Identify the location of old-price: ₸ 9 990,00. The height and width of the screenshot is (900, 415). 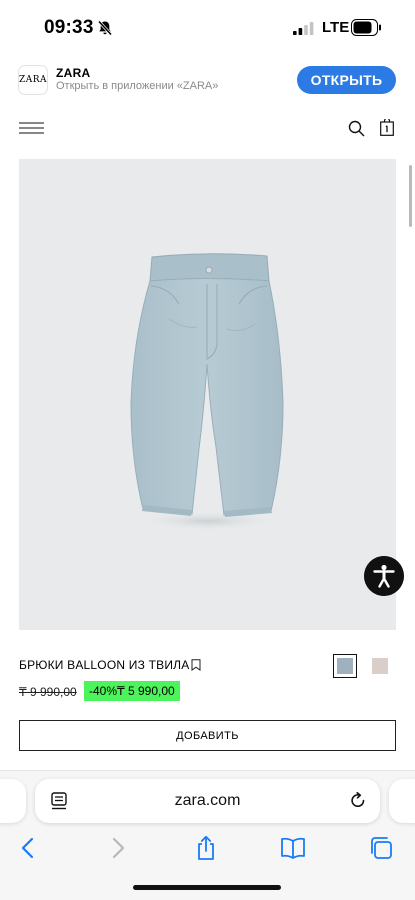
(48, 692).